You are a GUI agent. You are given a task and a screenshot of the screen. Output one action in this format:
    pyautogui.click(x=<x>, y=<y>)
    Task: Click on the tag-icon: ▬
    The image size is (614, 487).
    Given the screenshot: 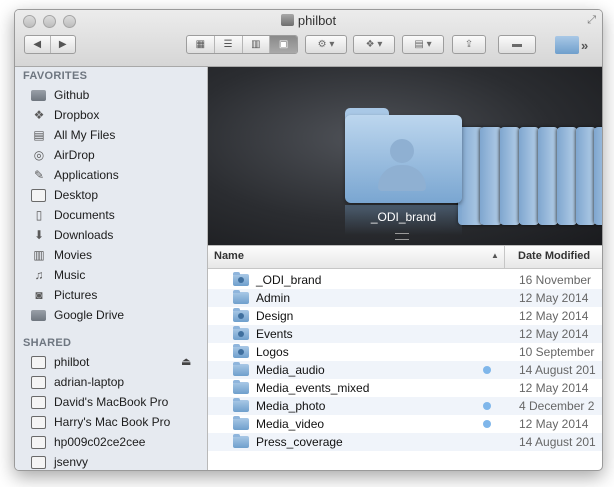 What is the action you would take?
    pyautogui.click(x=517, y=44)
    